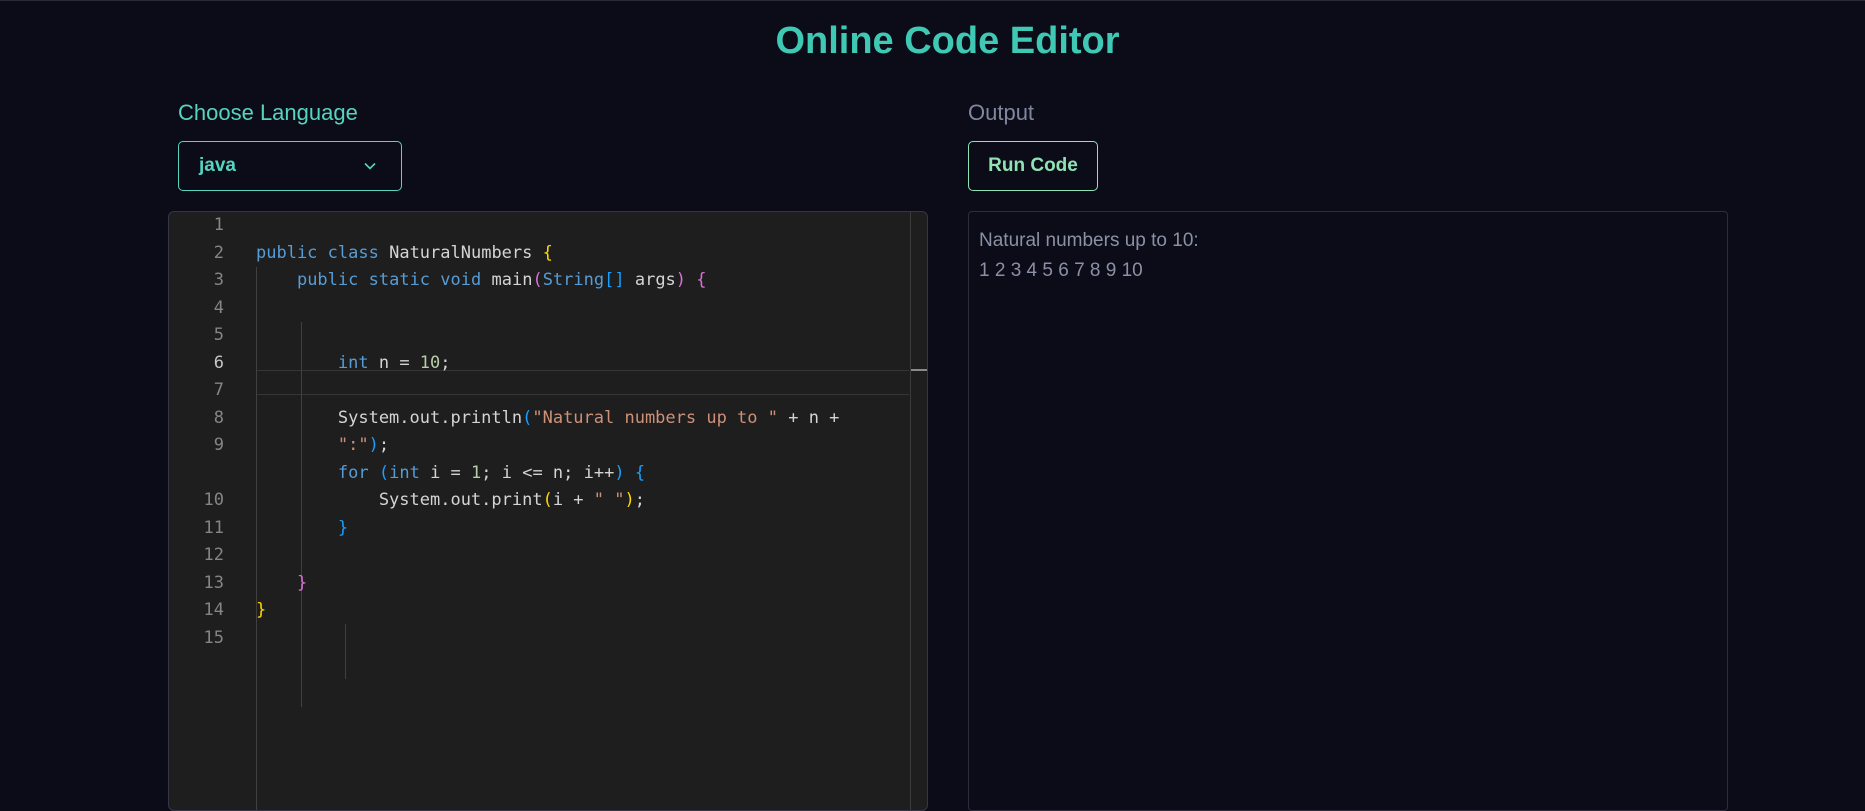 Image resolution: width=1865 pixels, height=811 pixels. What do you see at coordinates (218, 307) in the screenshot?
I see `line-number: 4` at bounding box center [218, 307].